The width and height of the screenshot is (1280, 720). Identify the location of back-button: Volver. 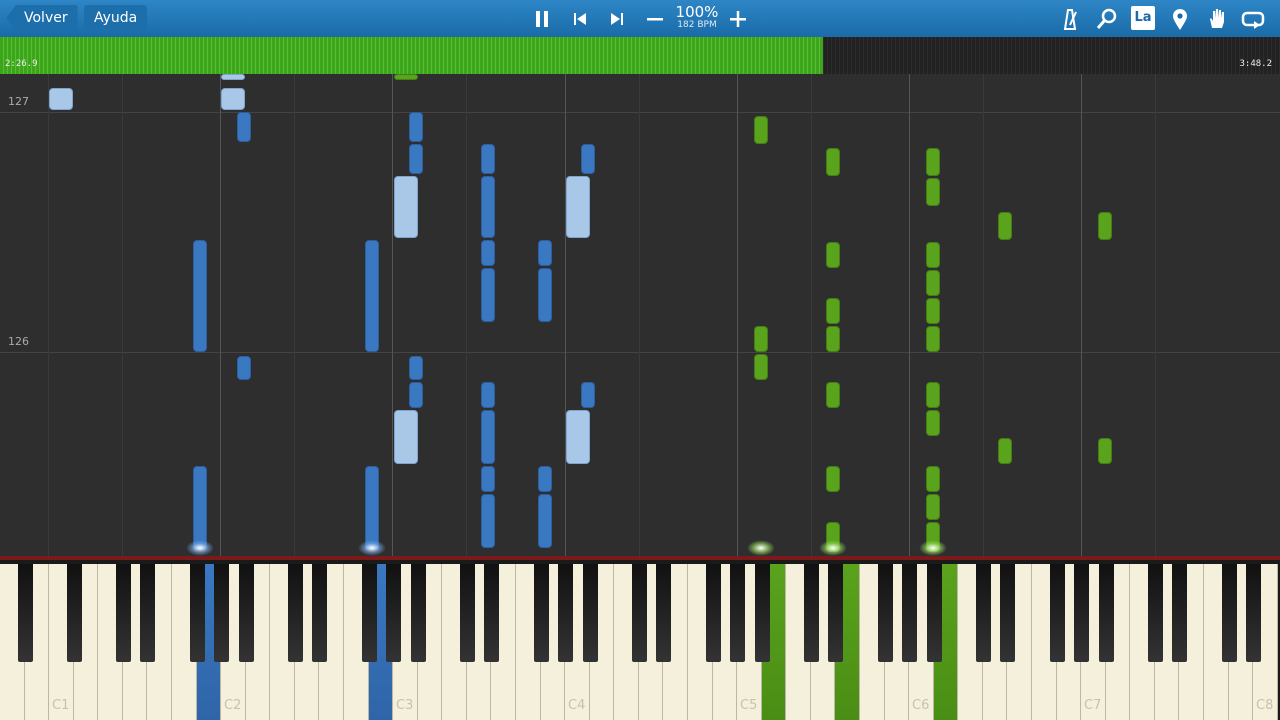
(42, 18).